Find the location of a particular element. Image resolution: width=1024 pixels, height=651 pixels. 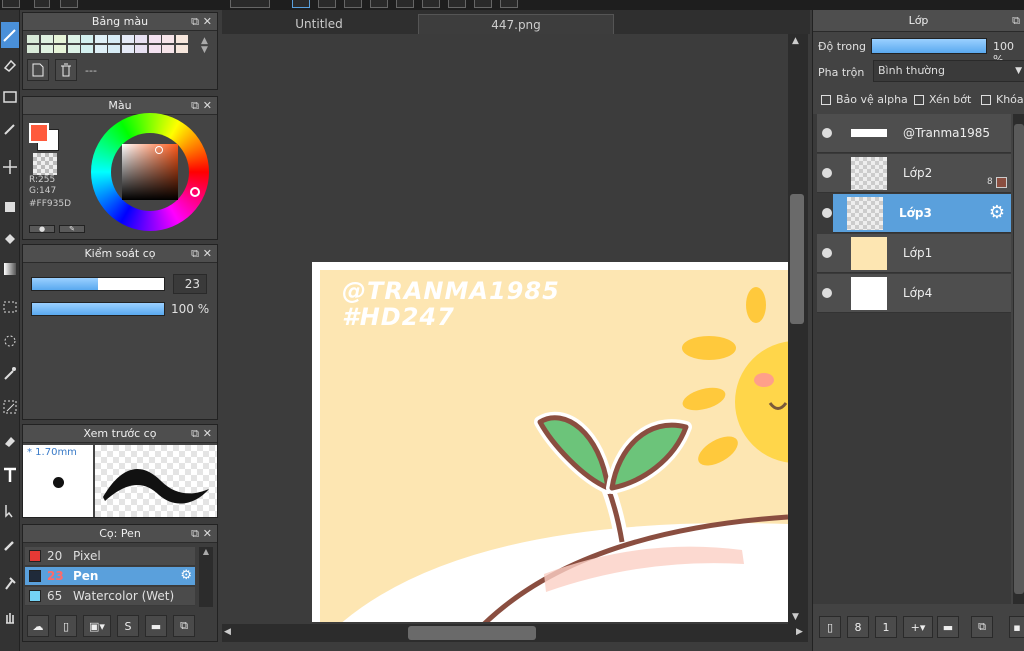

layer-more-icon: ▪ is located at coordinates (1016, 627).